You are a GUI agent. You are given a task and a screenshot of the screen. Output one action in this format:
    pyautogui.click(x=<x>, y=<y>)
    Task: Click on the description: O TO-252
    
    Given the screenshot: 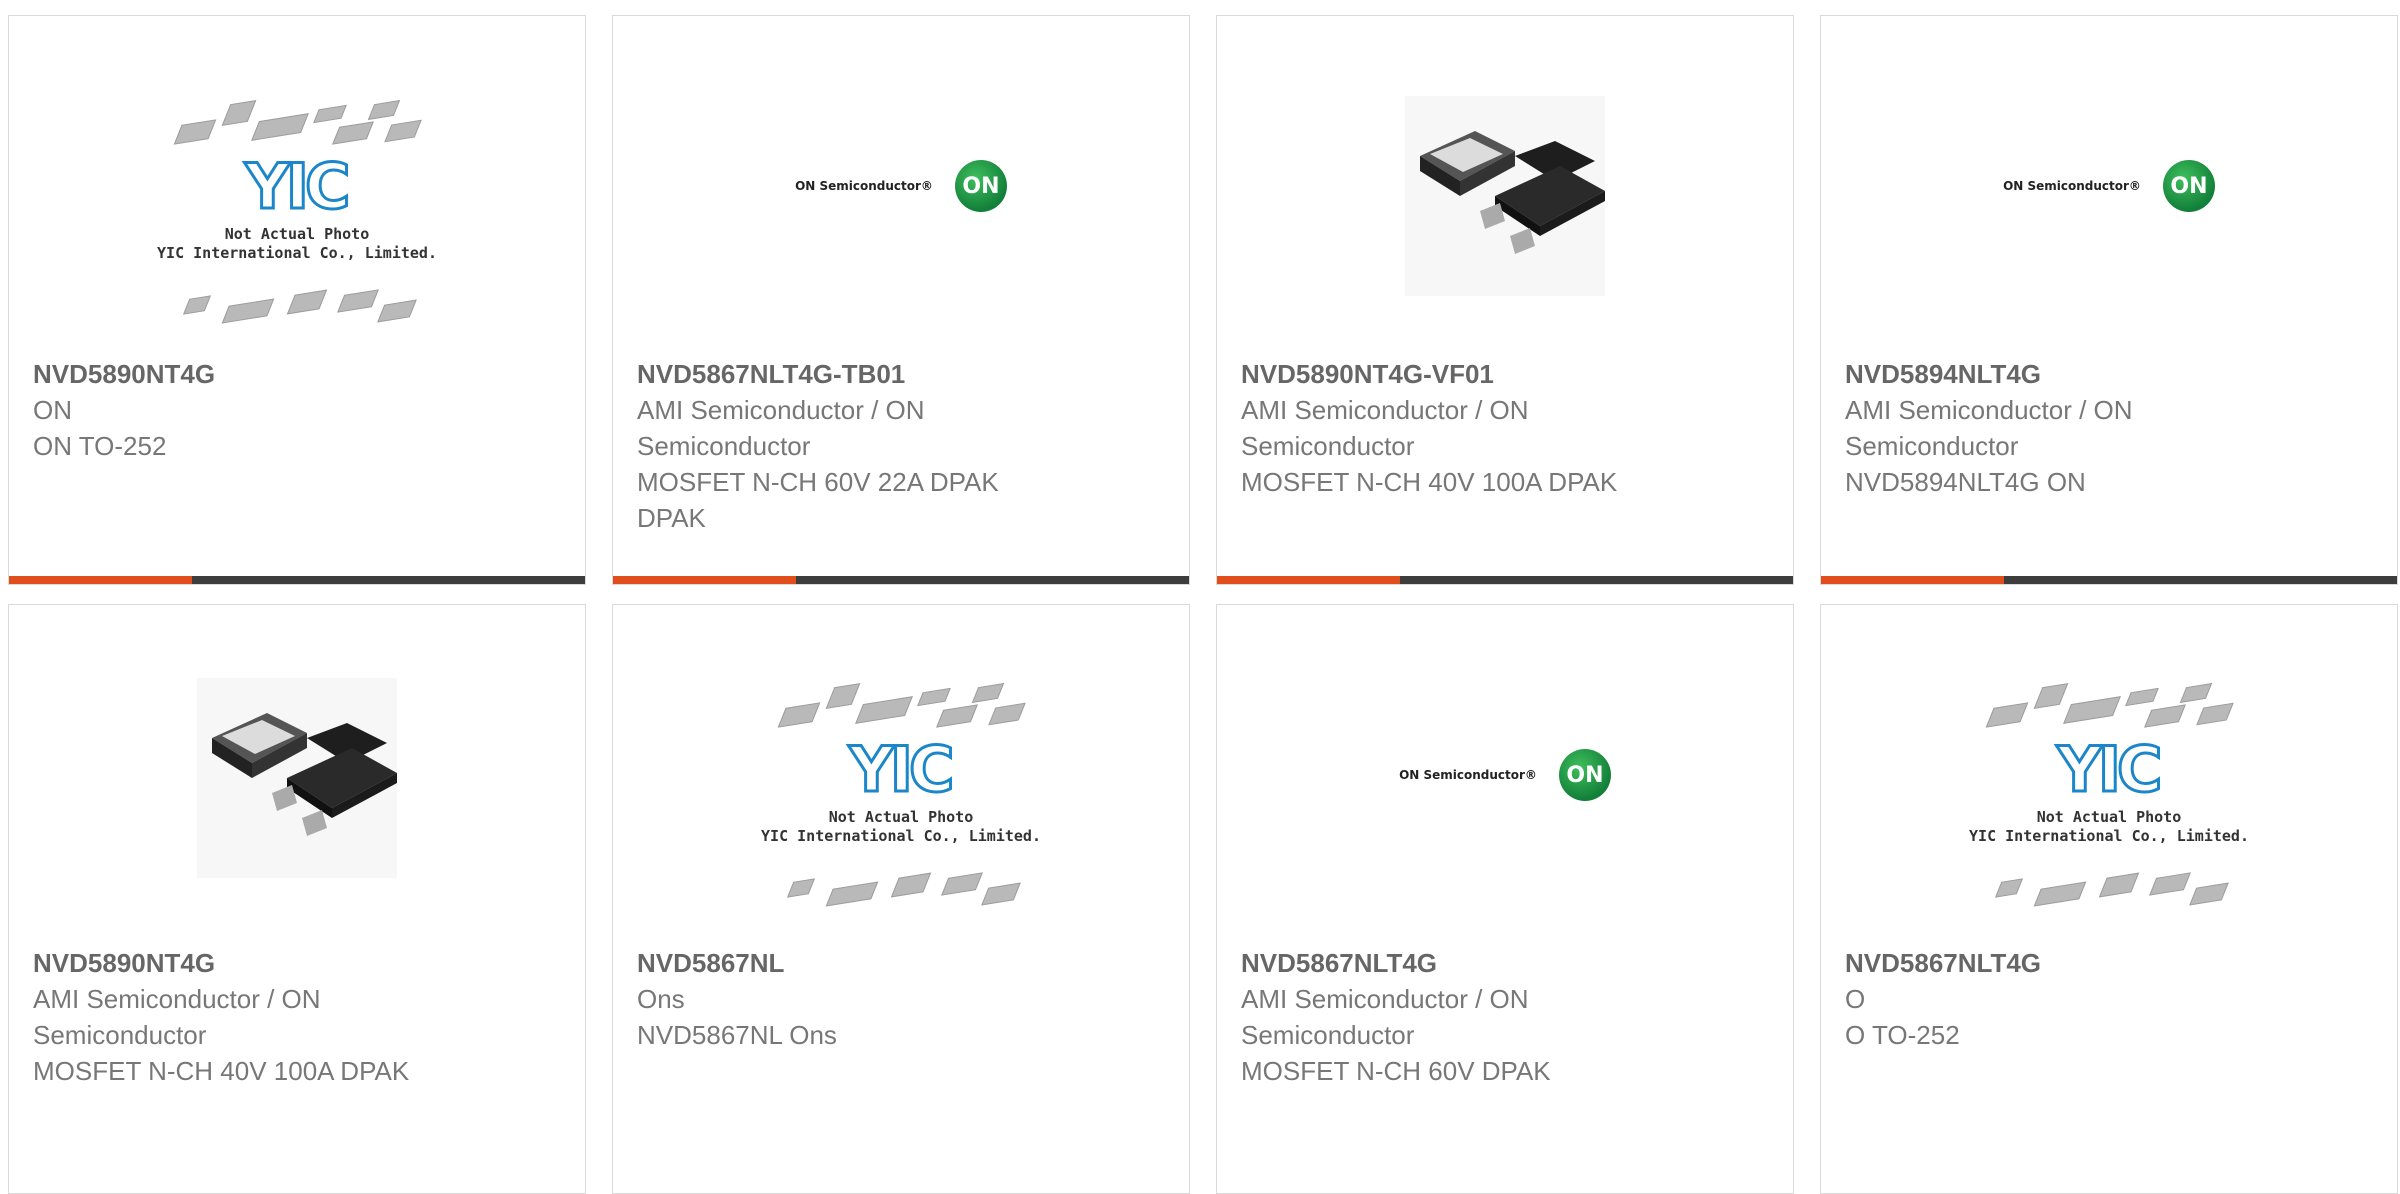 What is the action you would take?
    pyautogui.click(x=1902, y=1035)
    